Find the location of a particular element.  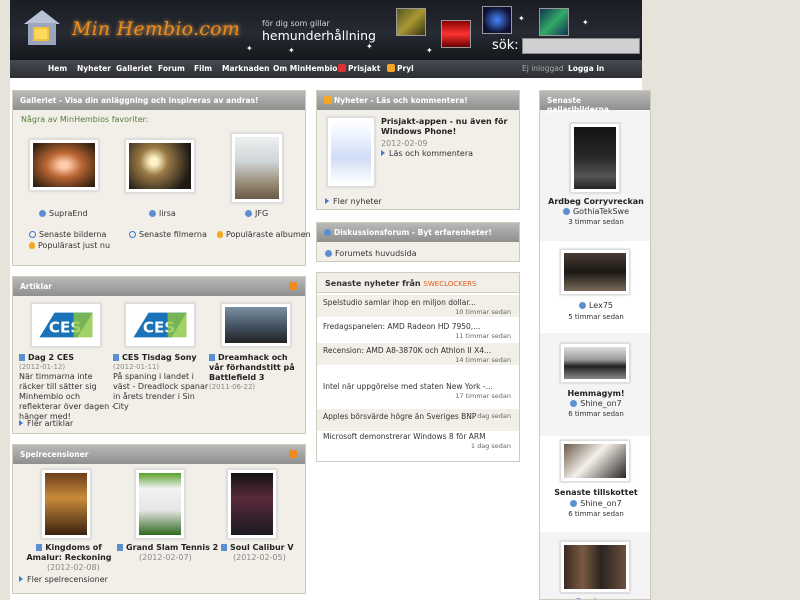

favorite-user: JFG is located at coordinates (256, 213).